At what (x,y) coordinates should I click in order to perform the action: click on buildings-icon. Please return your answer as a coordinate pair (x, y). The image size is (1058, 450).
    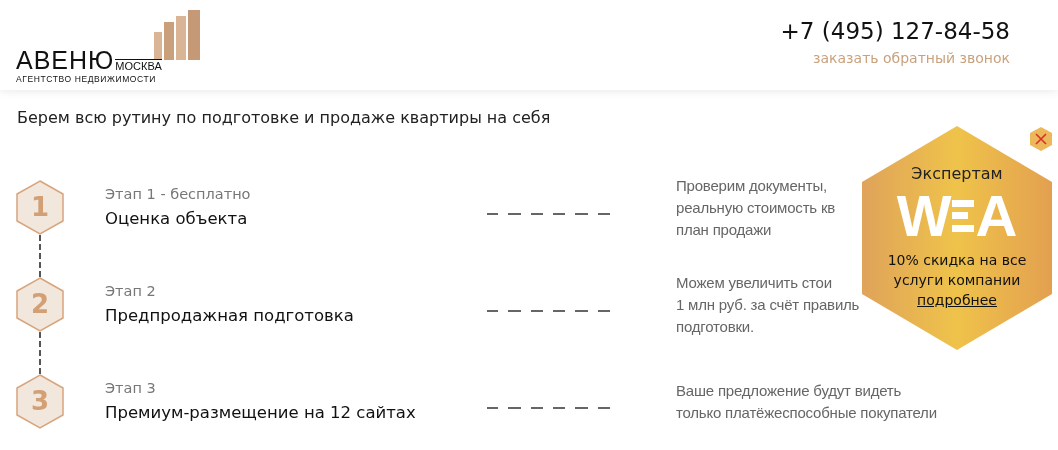
    Looking at the image, I should click on (178, 35).